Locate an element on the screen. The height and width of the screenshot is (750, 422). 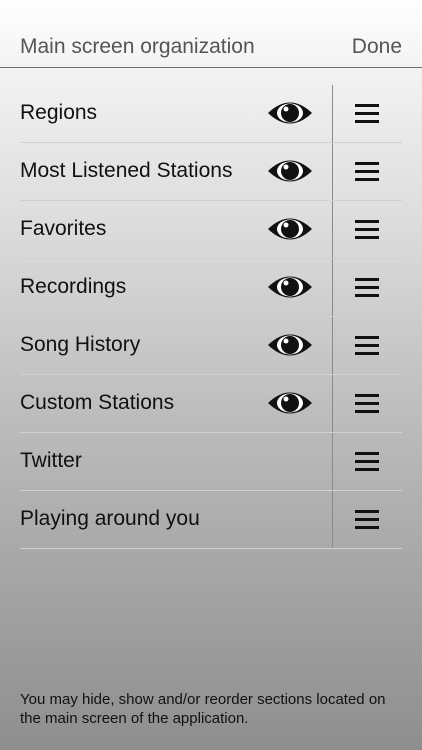
section-row: Regions is located at coordinates (211, 114).